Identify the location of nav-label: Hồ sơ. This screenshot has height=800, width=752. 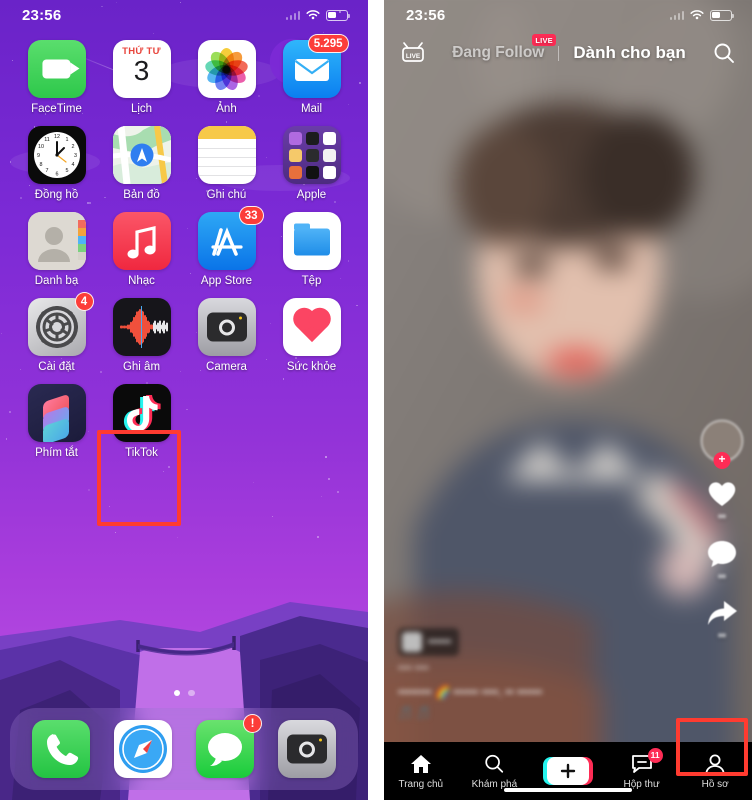
(715, 784).